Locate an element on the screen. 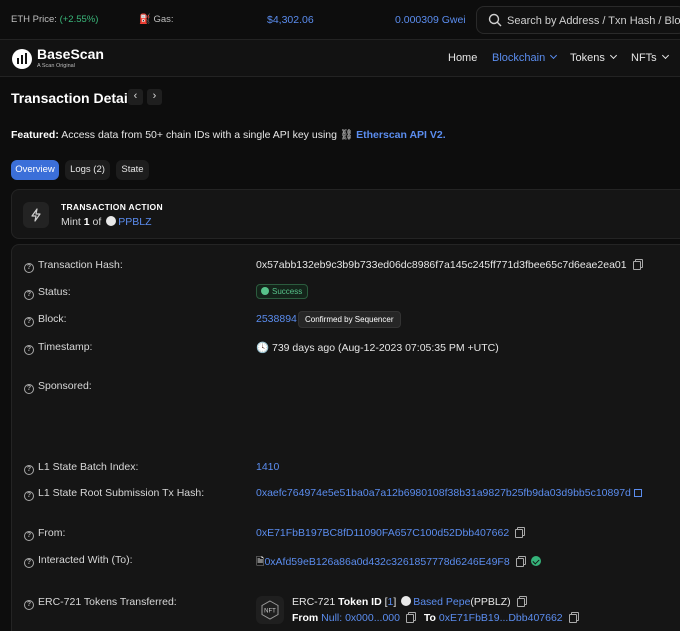  search-placeholder: Search by Address / Txn Hash / Block is located at coordinates (593, 21).